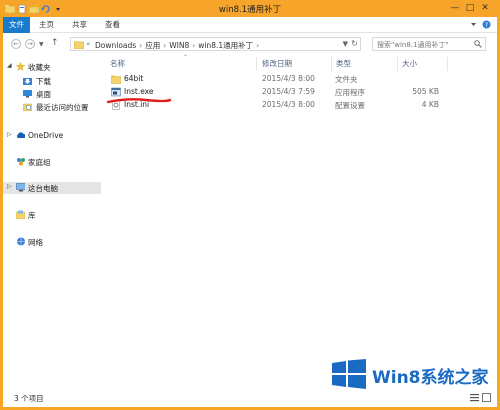 The height and width of the screenshot is (410, 500). Describe the element at coordinates (116, 79) in the screenshot. I see `folder-icon` at that location.